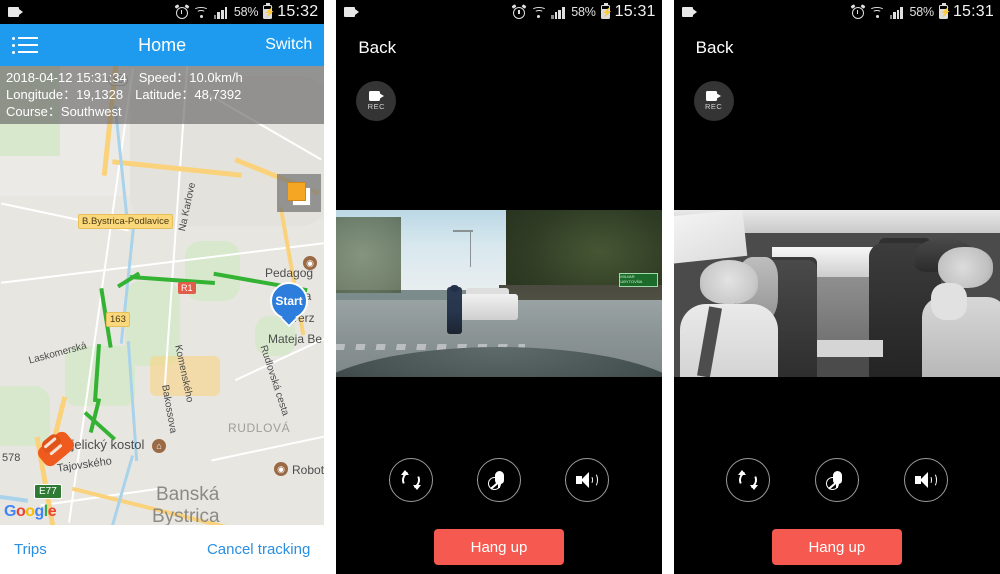 The width and height of the screenshot is (1000, 574). I want to click on status-bar-cabin-cam: 58% 15:31, so click(836, 12).